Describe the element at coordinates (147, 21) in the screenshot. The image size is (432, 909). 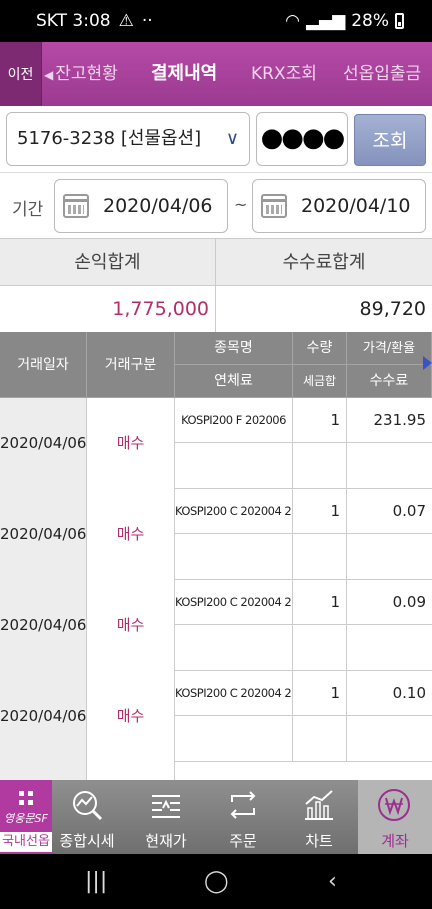
I see `more-dots: ··` at that location.